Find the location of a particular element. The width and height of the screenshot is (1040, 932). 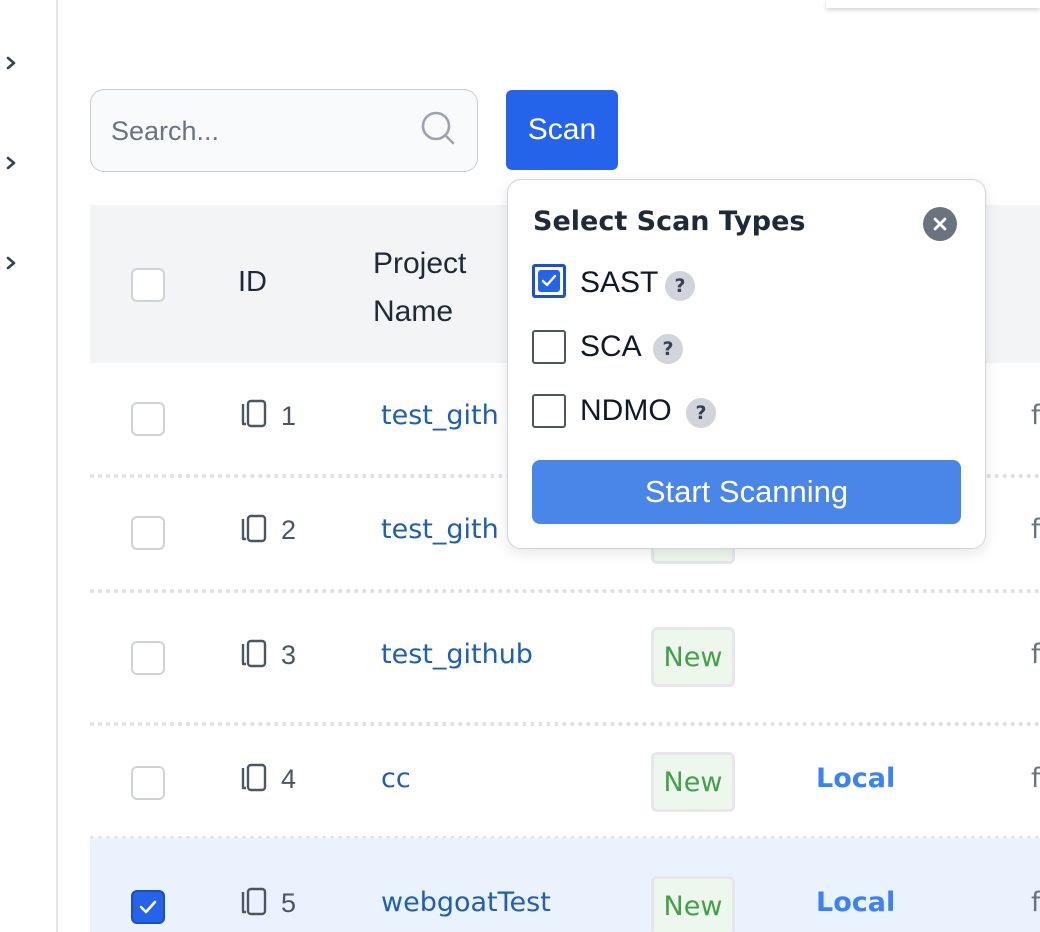

search-icon is located at coordinates (438, 128).